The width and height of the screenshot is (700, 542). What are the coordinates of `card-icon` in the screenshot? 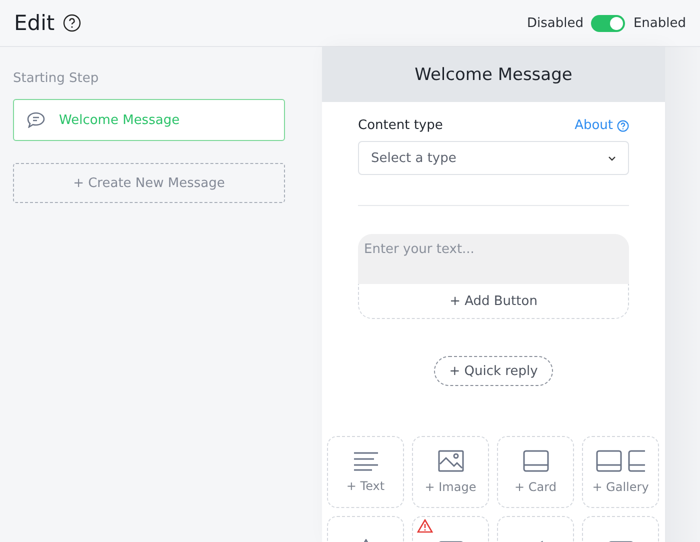 It's located at (535, 461).